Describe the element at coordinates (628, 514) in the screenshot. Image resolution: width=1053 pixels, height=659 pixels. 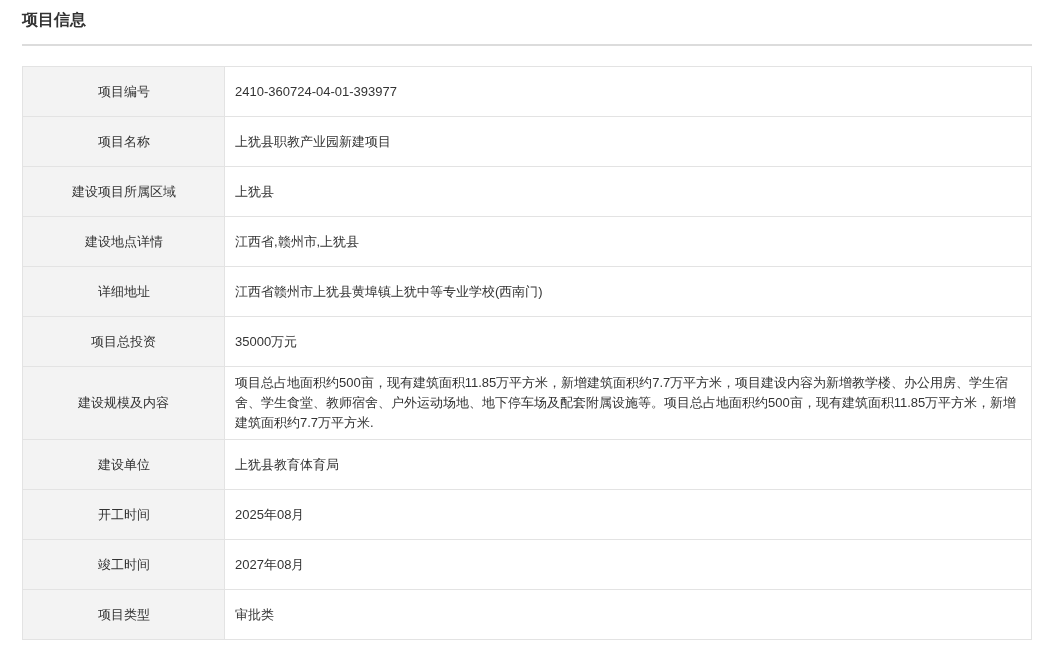
I see `field-value: 2025年08月` at that location.